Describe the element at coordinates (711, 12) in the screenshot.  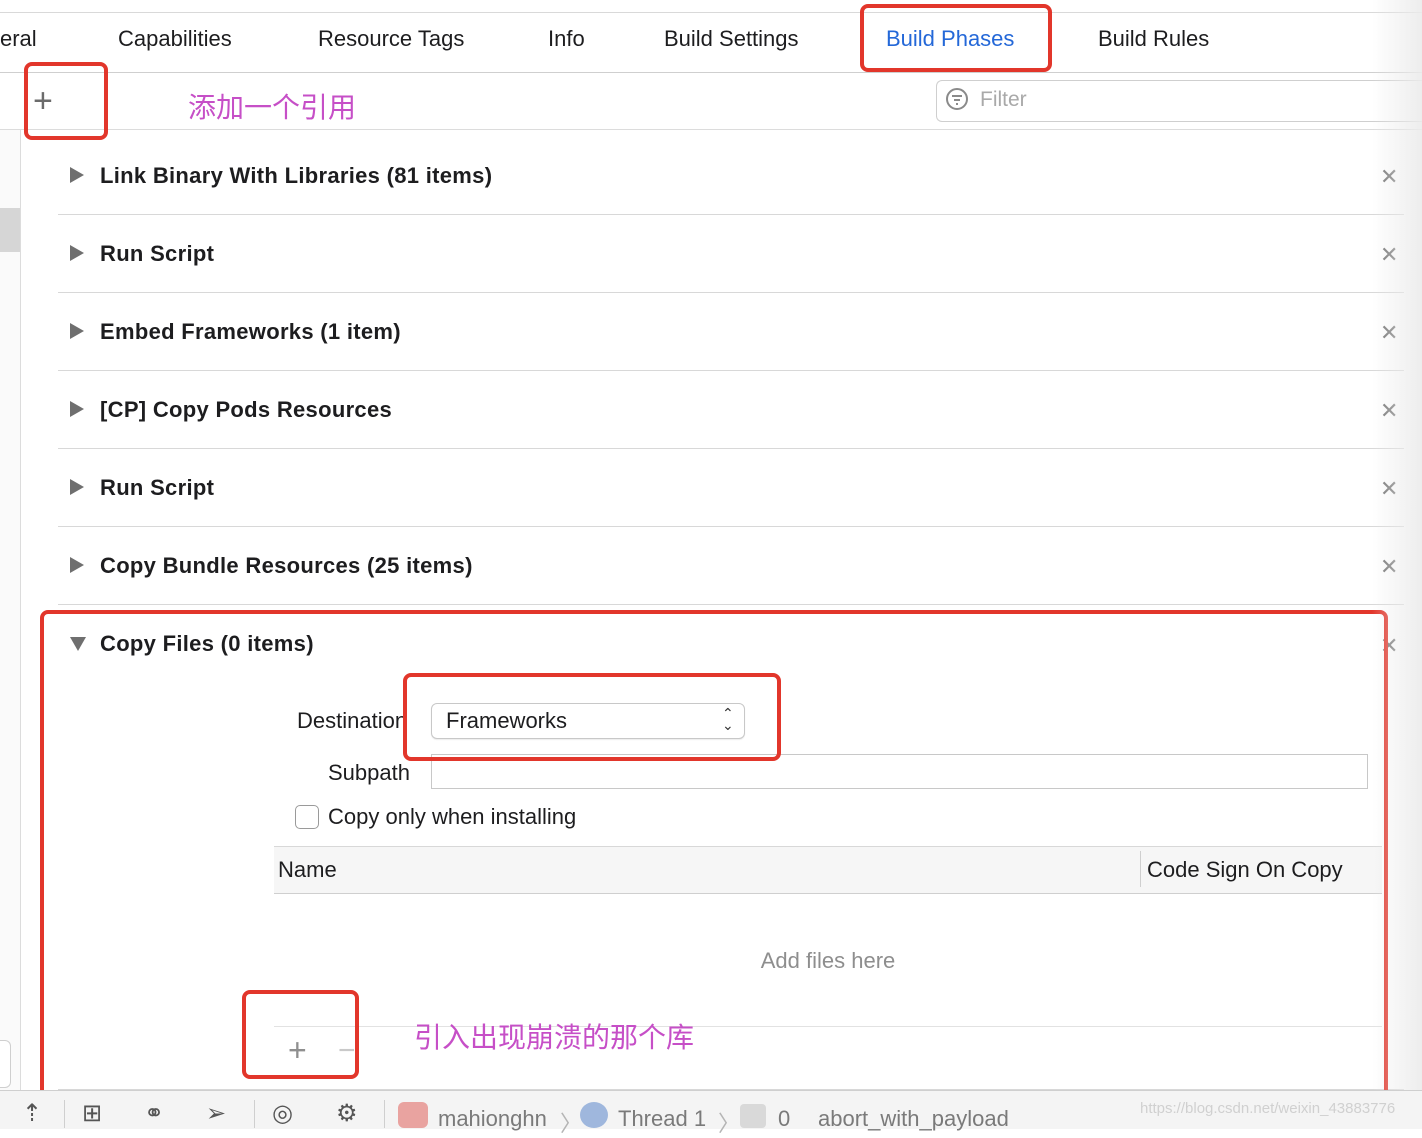
I see `tab-bar-top-border` at that location.